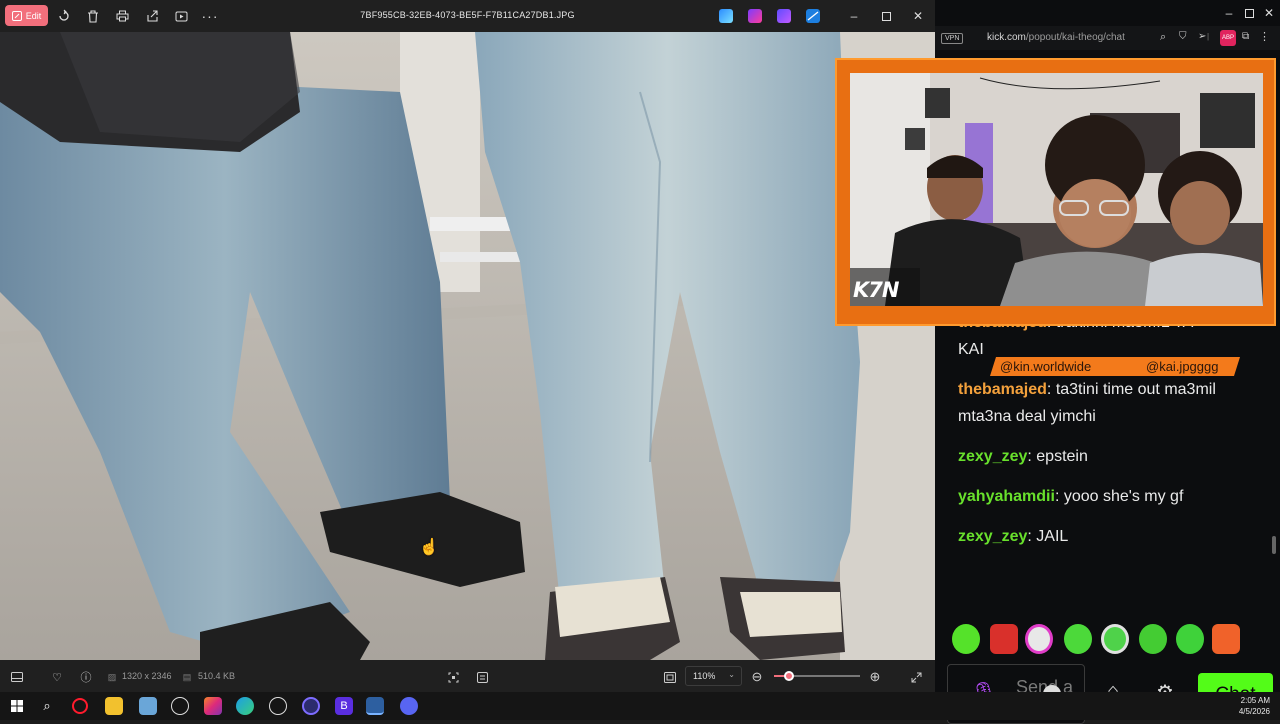  I want to click on designer-icon, so click(784, 16).